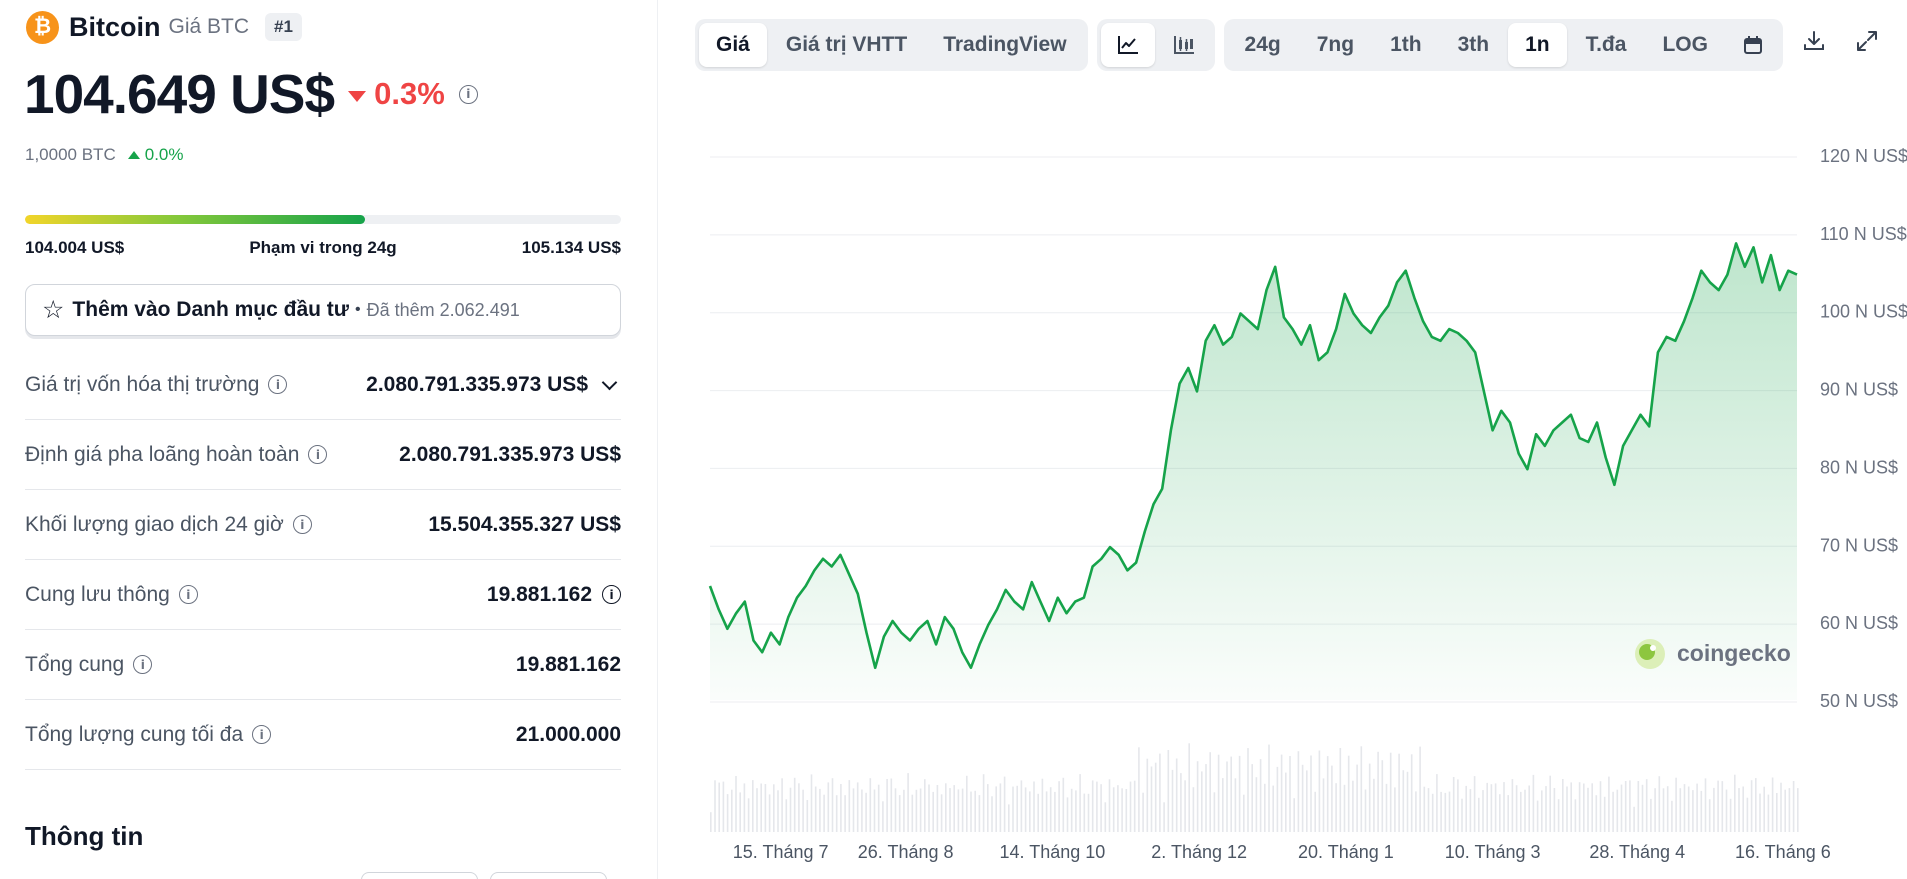 The width and height of the screenshot is (1907, 879). I want to click on candlestick-button, so click(1184, 45).